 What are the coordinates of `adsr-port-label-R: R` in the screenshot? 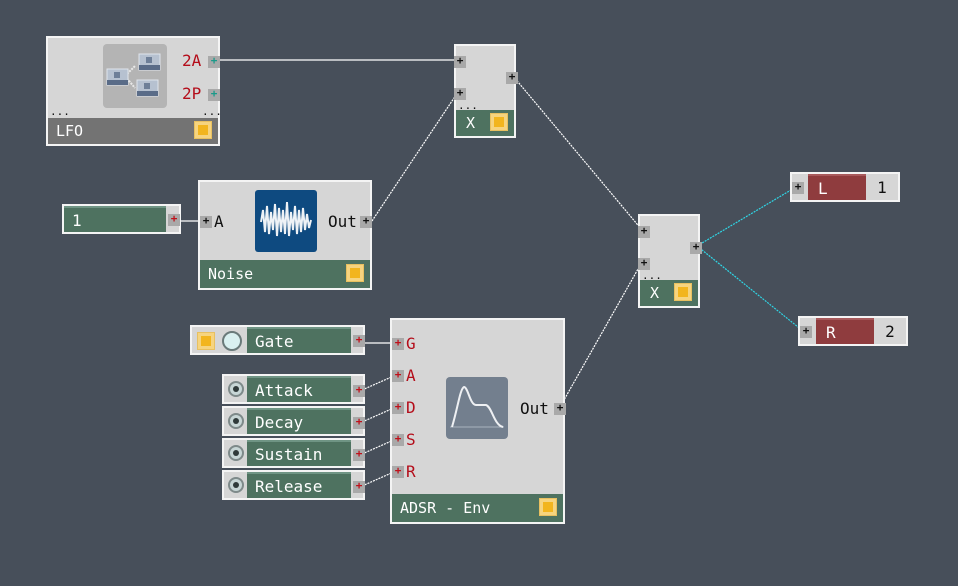 It's located at (411, 471).